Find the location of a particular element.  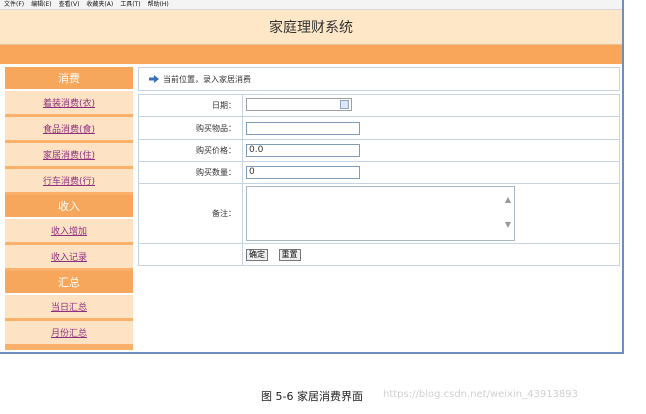

sidebar-section-summary: 汇总 is located at coordinates (69, 282).